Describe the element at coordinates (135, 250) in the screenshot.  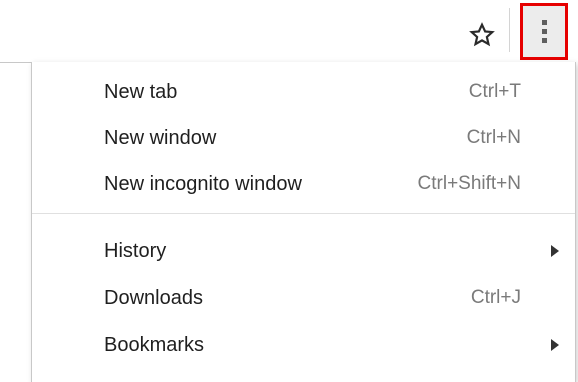
I see `menu-item-label: History` at that location.